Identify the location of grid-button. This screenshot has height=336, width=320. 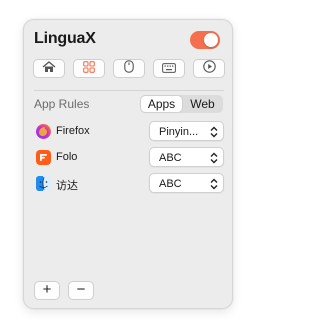
(89, 68).